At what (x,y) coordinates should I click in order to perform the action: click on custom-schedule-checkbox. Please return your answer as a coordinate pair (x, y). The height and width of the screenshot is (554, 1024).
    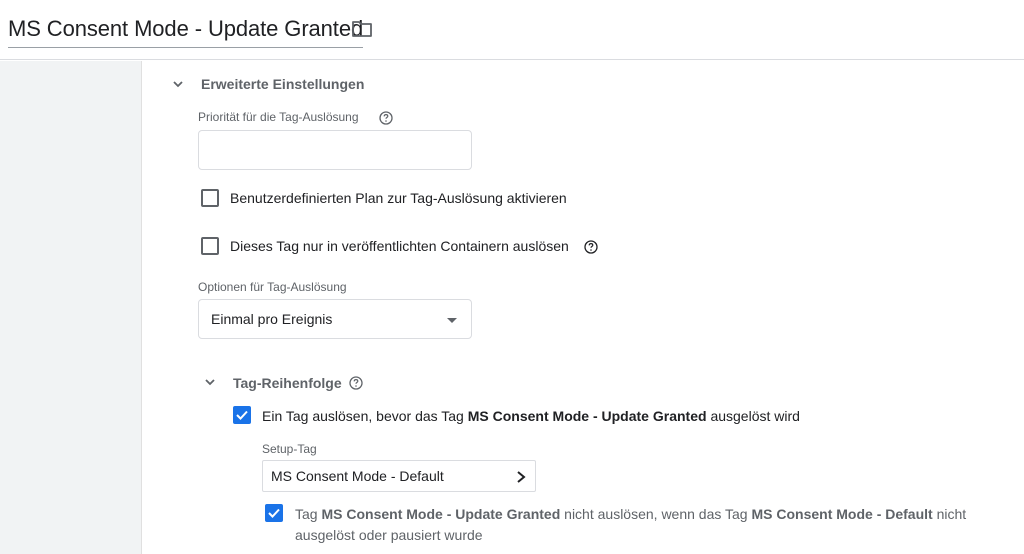
    Looking at the image, I should click on (210, 198).